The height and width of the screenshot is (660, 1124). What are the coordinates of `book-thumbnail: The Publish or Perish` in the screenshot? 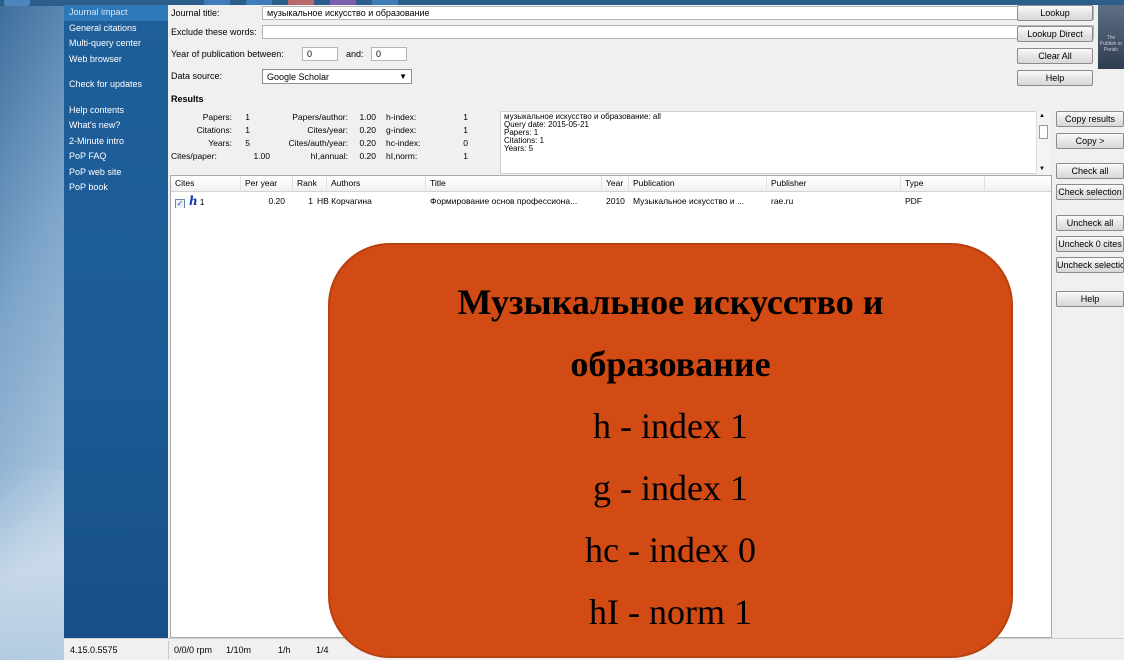 It's located at (1111, 37).